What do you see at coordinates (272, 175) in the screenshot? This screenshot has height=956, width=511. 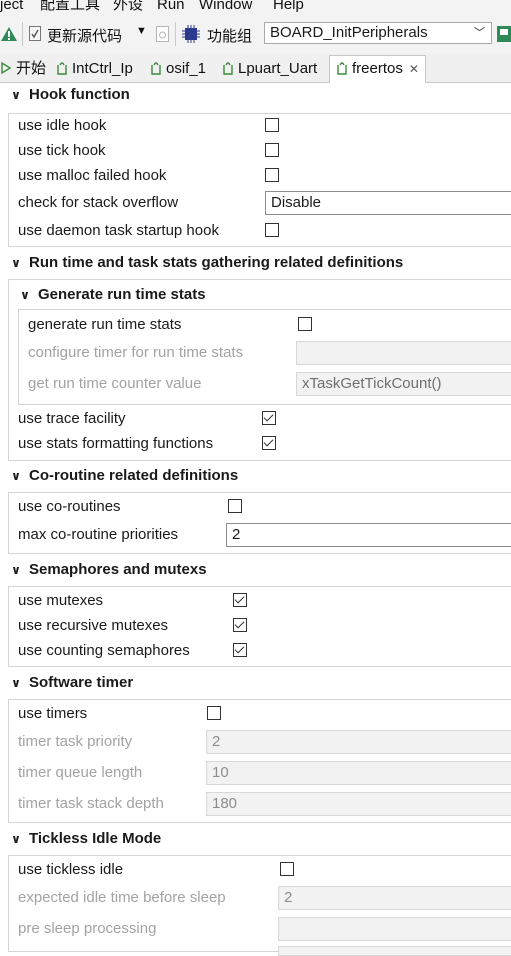 I see `use-malloc-failed-hook-checkbox` at bounding box center [272, 175].